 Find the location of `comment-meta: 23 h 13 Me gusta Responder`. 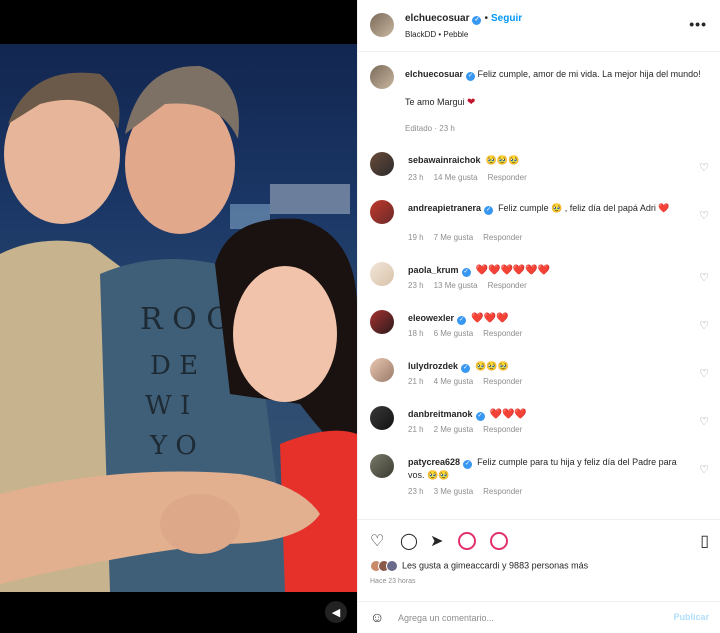

comment-meta: 23 h 13 Me gusta Responder is located at coordinates (467, 285).